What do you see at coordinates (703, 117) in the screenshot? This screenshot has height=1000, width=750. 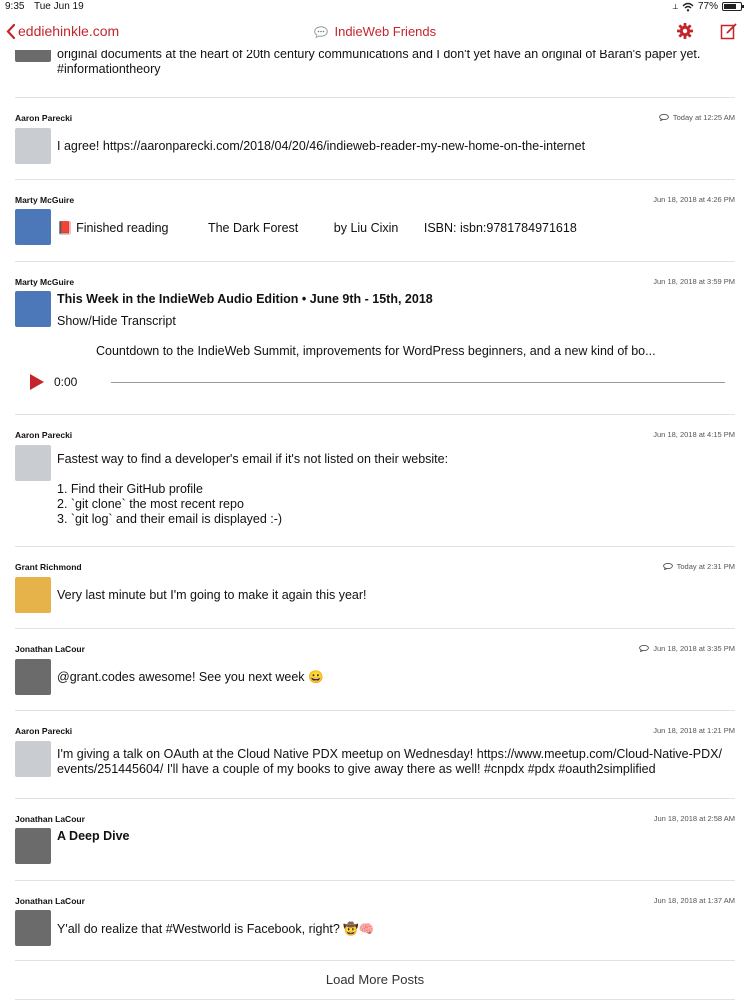 I see `post-time: Today at 12:25 AM` at bounding box center [703, 117].